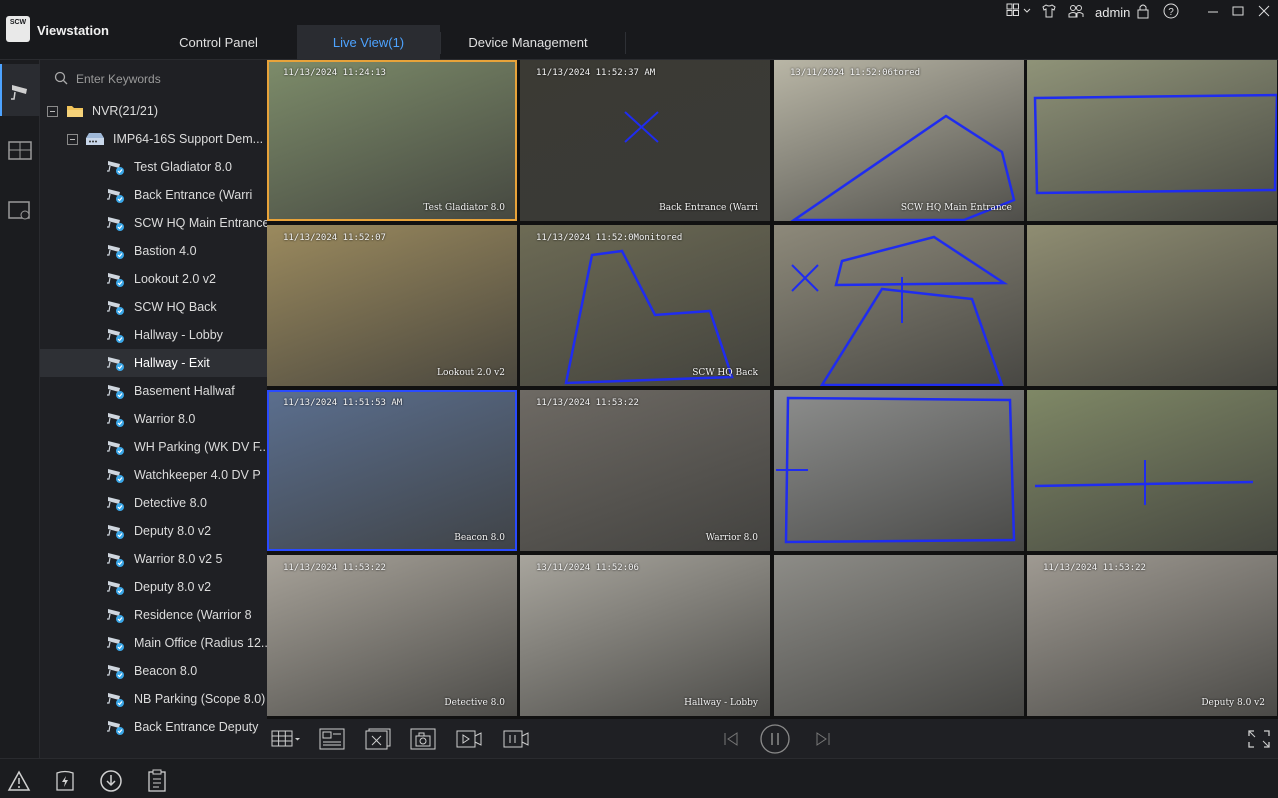 This screenshot has height=798, width=1278. I want to click on camera-name-overlay: Warrior 8.0, so click(731, 538).